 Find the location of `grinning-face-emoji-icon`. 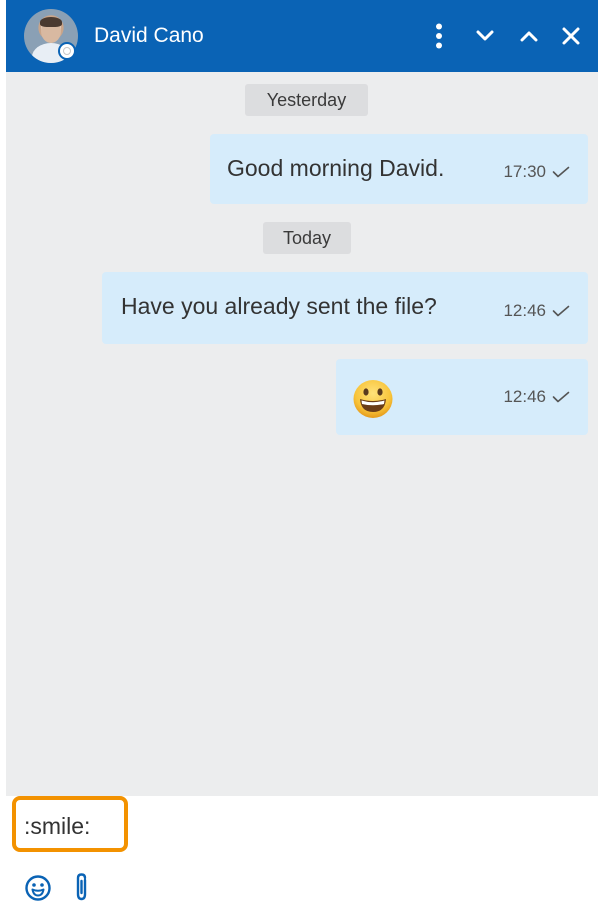

grinning-face-emoji-icon is located at coordinates (373, 399).